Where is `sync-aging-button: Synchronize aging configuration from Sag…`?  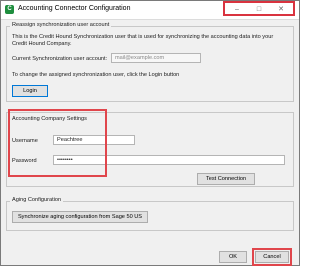 sync-aging-button: Synchronize aging configuration from Sag… is located at coordinates (80, 217).